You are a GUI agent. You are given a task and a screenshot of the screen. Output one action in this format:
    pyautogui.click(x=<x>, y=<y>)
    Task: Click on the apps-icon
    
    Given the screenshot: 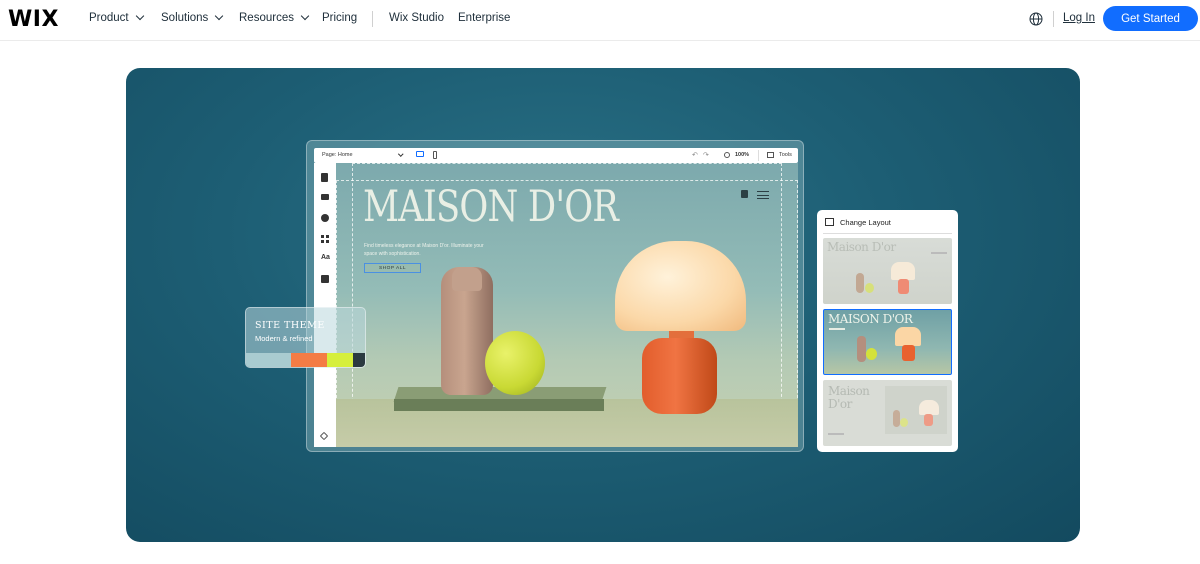 What is the action you would take?
    pyautogui.click(x=325, y=239)
    